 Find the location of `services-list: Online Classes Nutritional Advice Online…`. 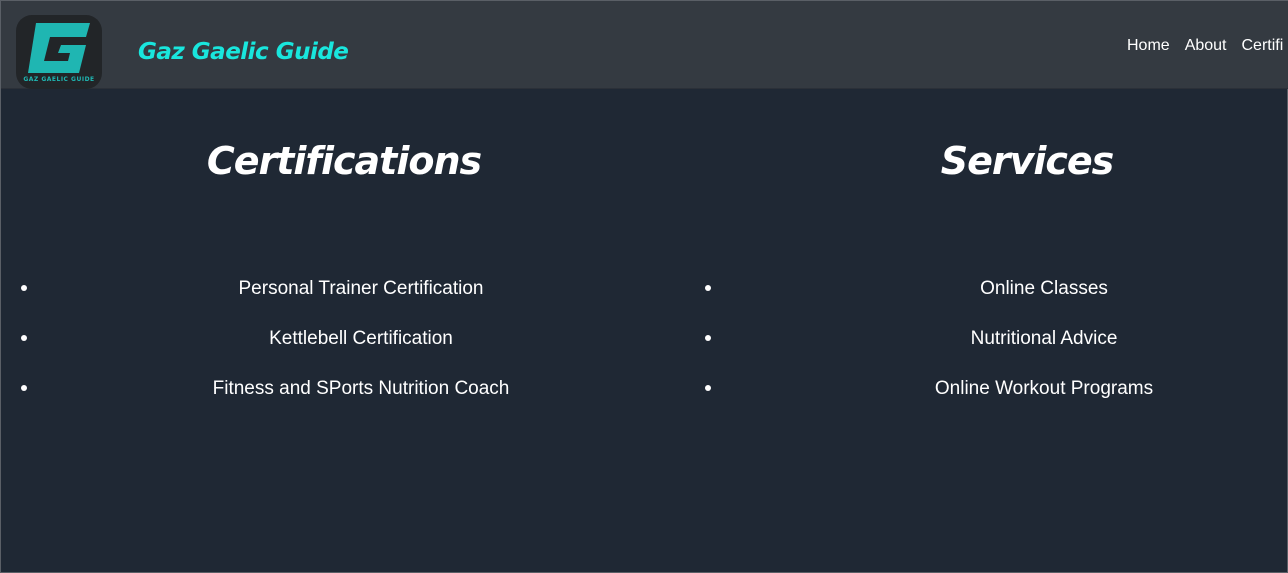

services-list: Online Classes Nutritional Advice Online… is located at coordinates (986, 344).